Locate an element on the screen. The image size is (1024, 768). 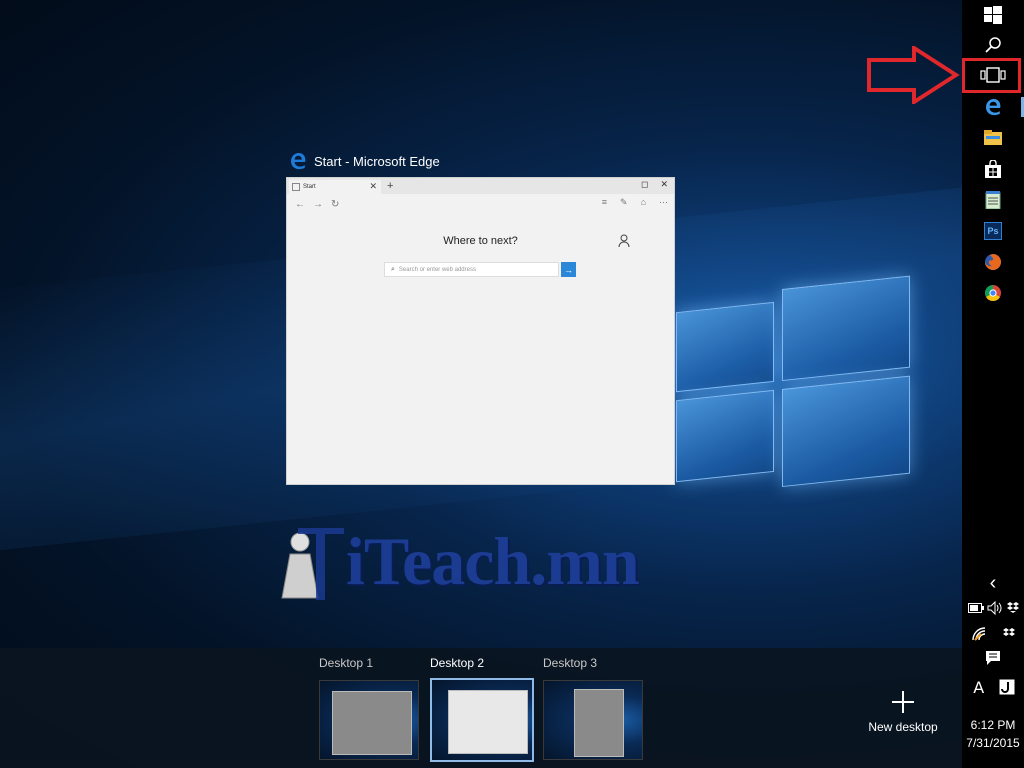
task-view-highlight-box is located at coordinates (991, 75).